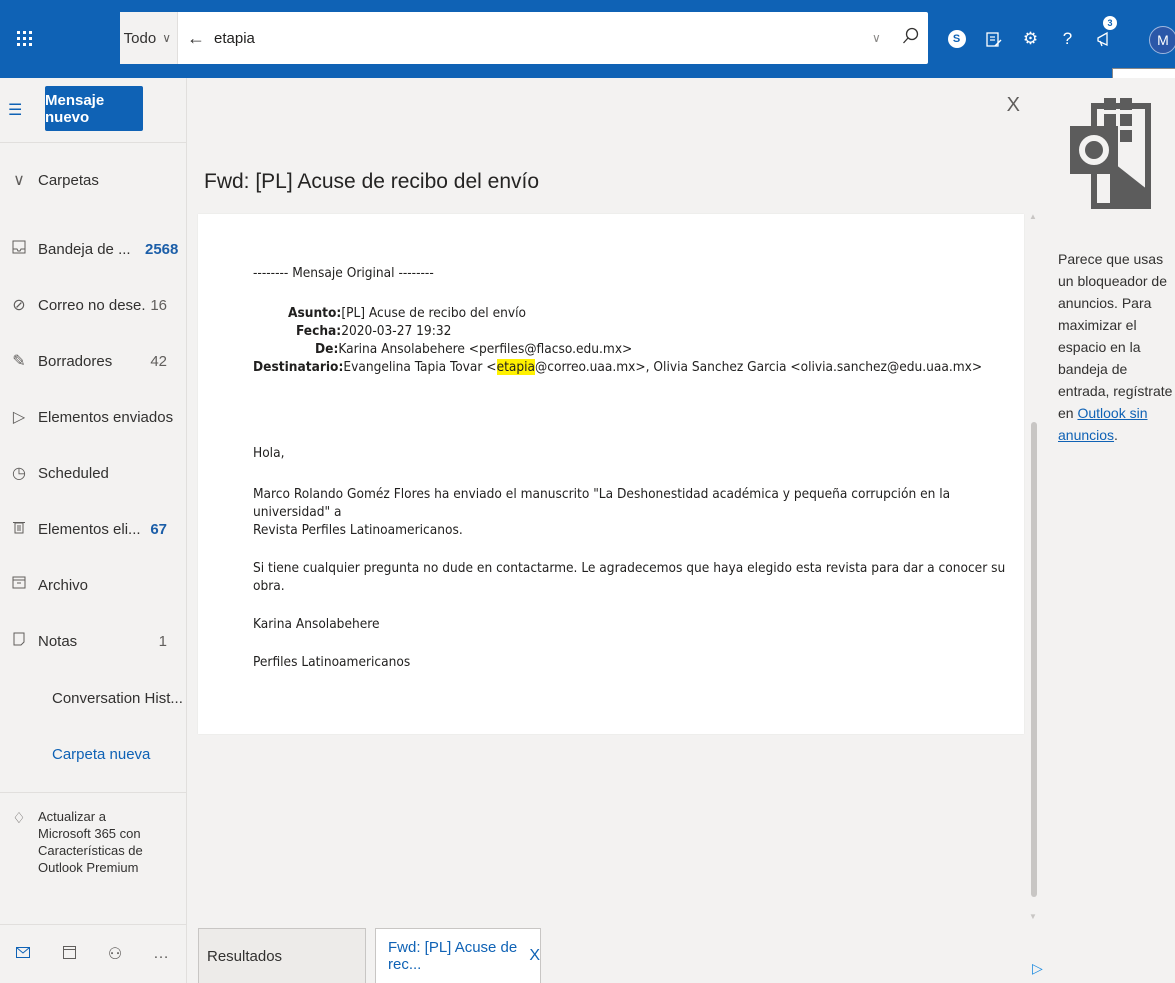  I want to click on search-history-chevron-icon: ∨, so click(883, 38).